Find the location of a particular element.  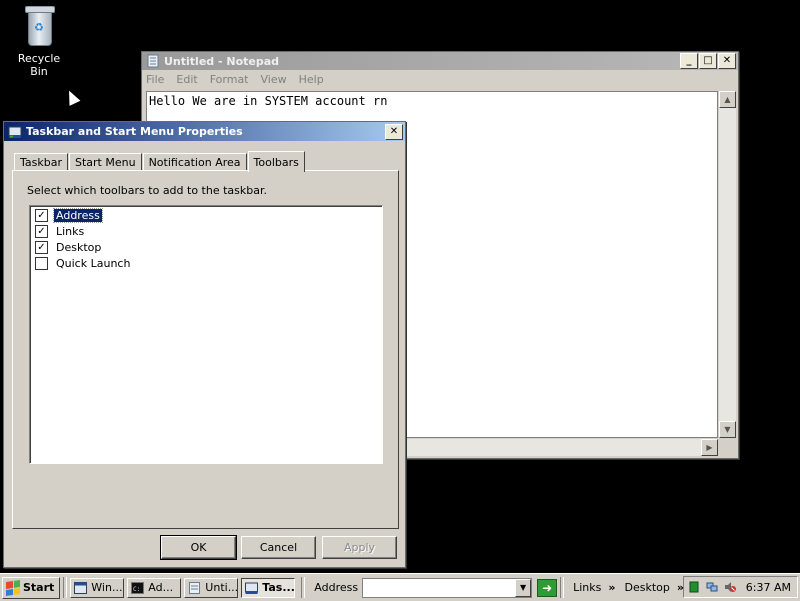

start-button: Start is located at coordinates (31, 587).